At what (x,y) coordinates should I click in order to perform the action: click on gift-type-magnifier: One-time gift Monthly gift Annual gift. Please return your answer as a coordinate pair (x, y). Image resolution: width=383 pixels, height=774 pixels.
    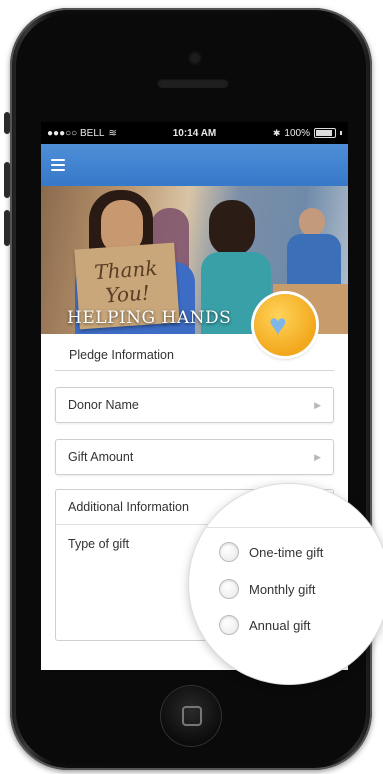
    Looking at the image, I should click on (286, 584).